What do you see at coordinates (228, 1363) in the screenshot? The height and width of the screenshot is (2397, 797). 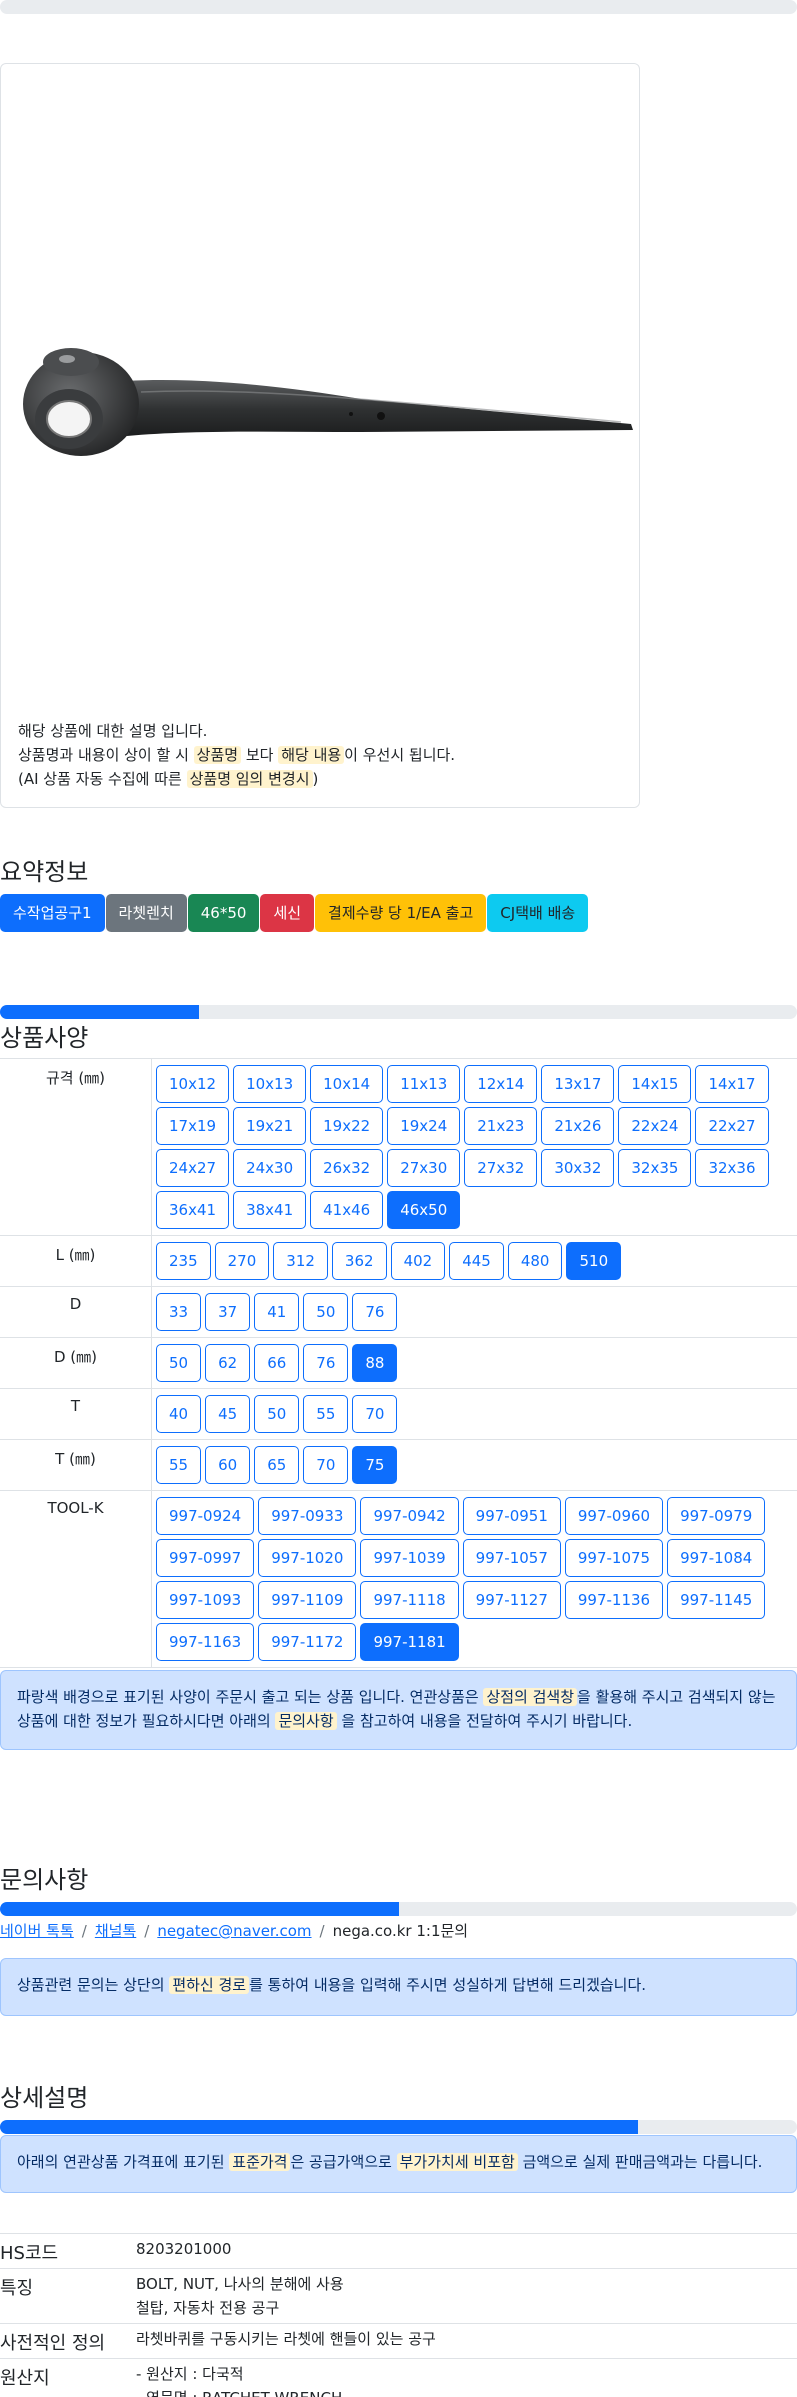 I see `spec-option: 62` at bounding box center [228, 1363].